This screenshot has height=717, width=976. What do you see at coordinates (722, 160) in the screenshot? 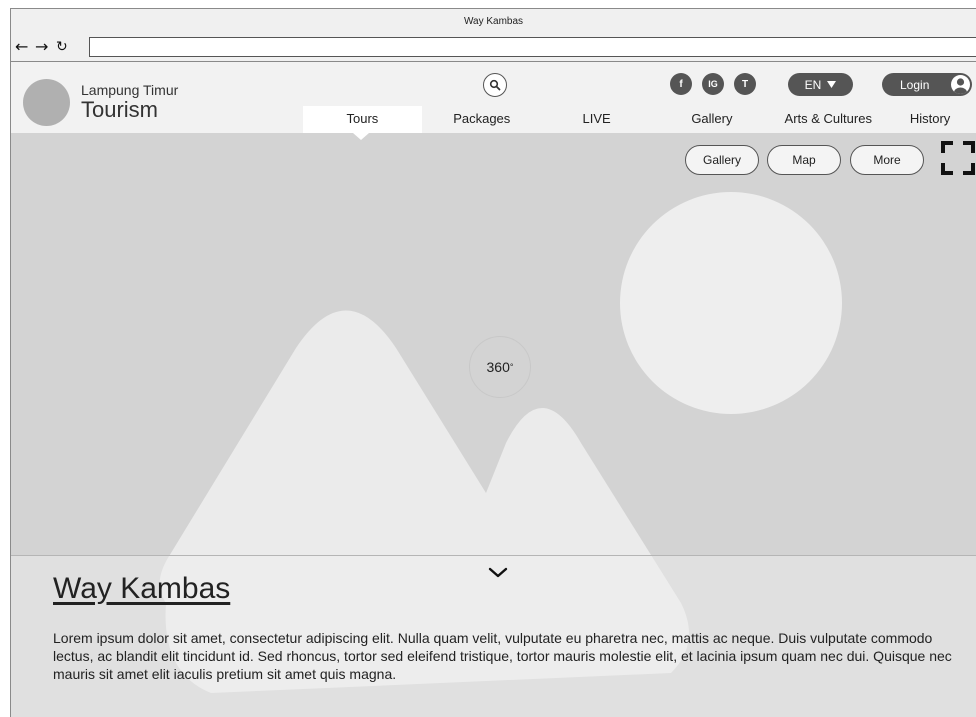
I see `gallery-button: Gallery` at bounding box center [722, 160].